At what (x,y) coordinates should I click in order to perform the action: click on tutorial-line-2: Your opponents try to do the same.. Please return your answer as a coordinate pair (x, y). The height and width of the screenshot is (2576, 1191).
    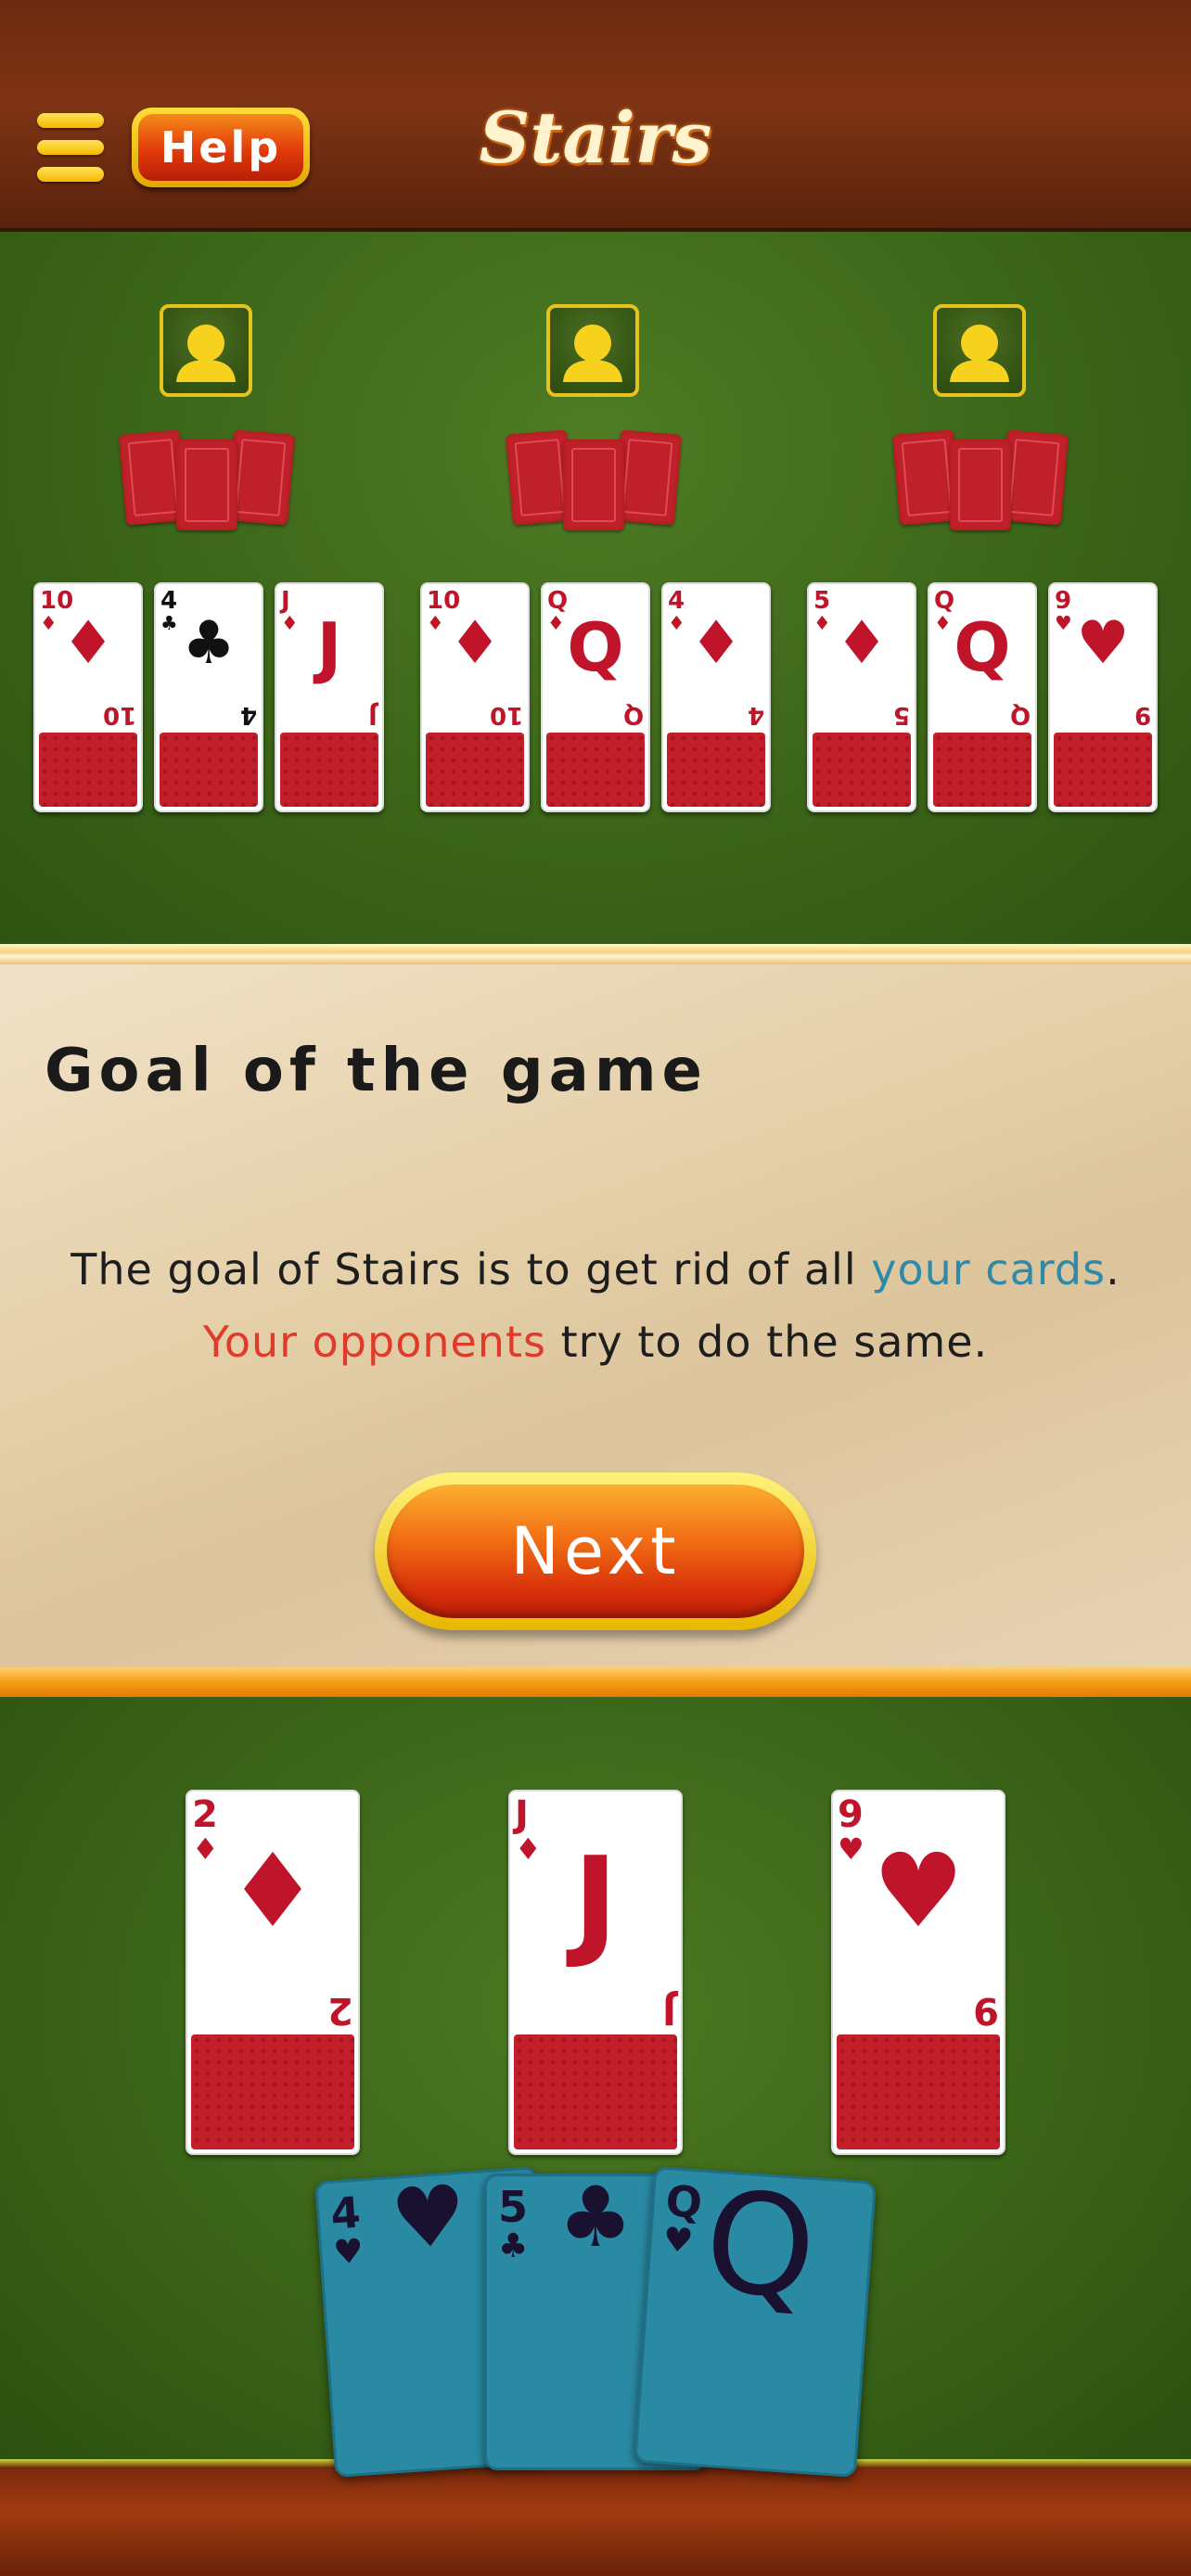
    Looking at the image, I should click on (595, 1342).